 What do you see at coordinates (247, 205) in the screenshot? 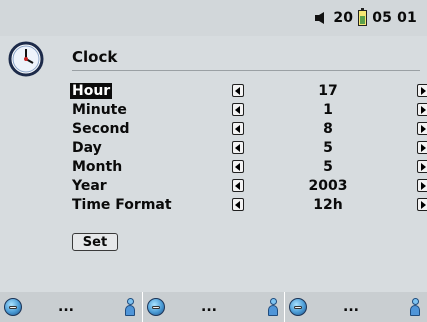
I see `setting-row-time-format: Time Format 12h` at bounding box center [247, 205].